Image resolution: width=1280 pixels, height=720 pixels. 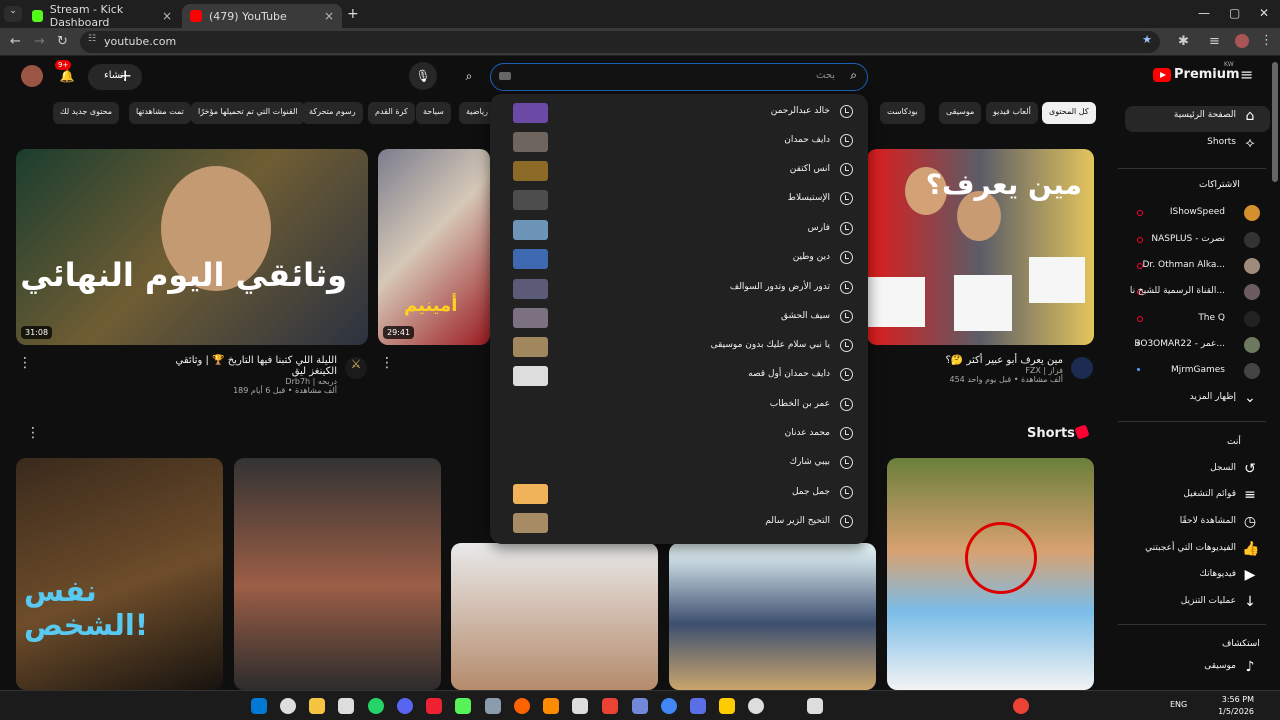 What do you see at coordinates (679, 317) in the screenshot?
I see `suggestion-item: سيف الحشق` at bounding box center [679, 317].